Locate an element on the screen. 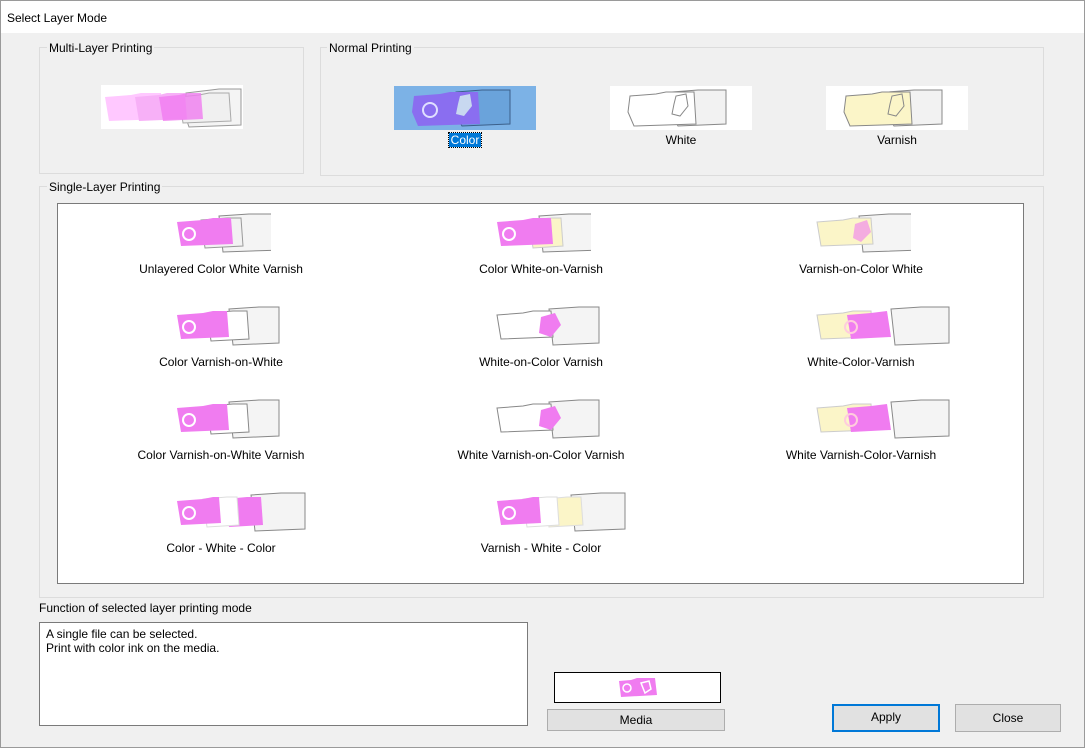  single-mode-item: Varnish - White - Color is located at coordinates (541, 524).